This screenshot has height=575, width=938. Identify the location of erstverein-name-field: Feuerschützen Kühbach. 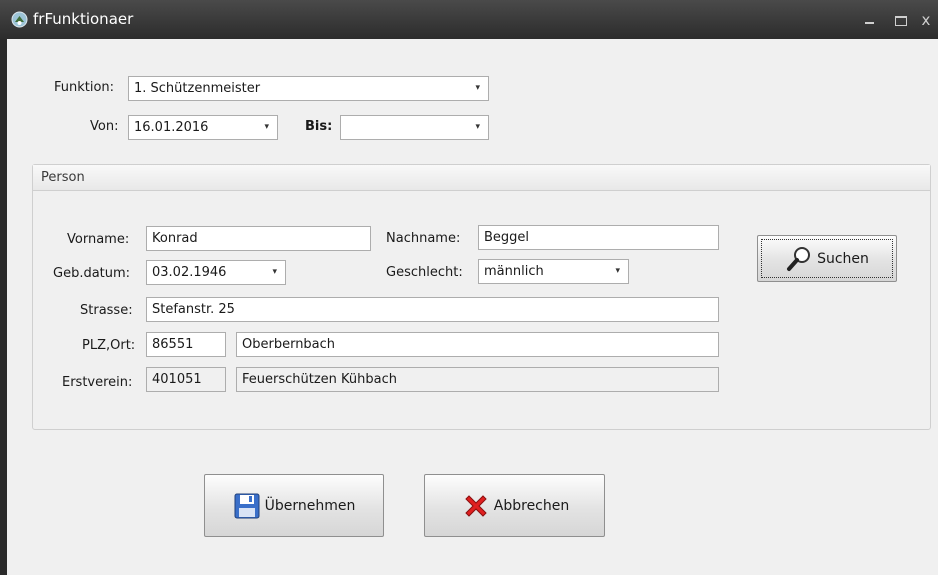
(477, 379).